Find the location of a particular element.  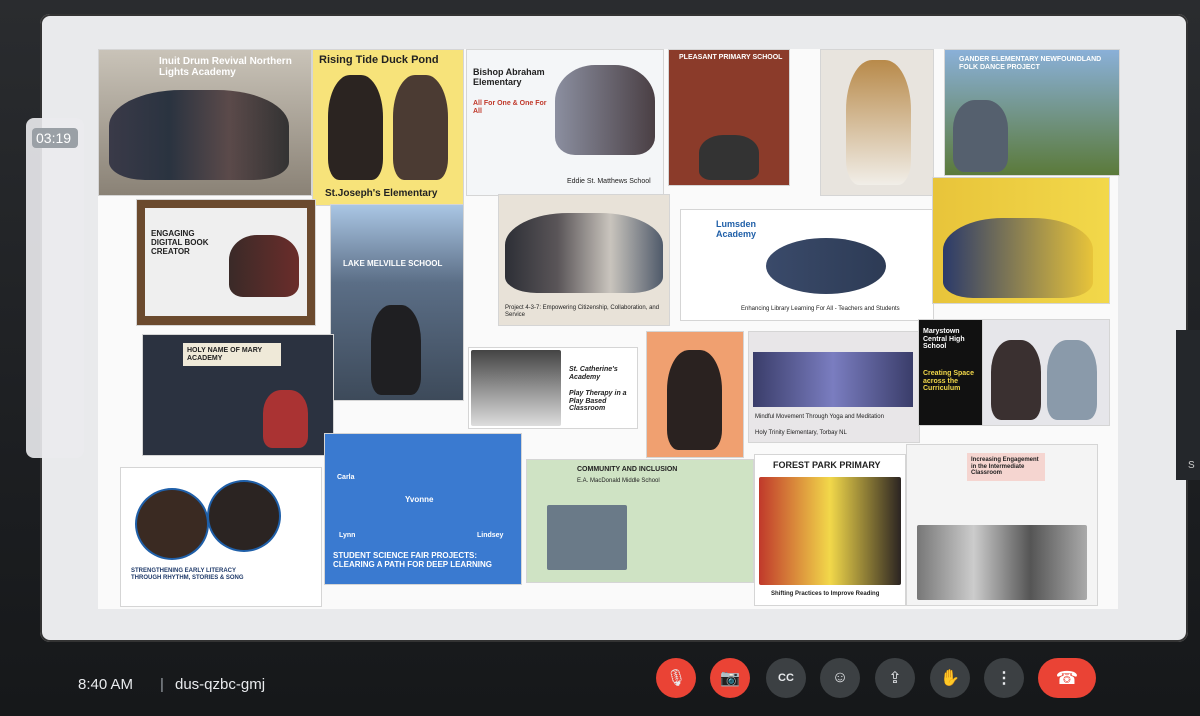

tile-caption: St. Catherine's Academy is located at coordinates (593, 373).